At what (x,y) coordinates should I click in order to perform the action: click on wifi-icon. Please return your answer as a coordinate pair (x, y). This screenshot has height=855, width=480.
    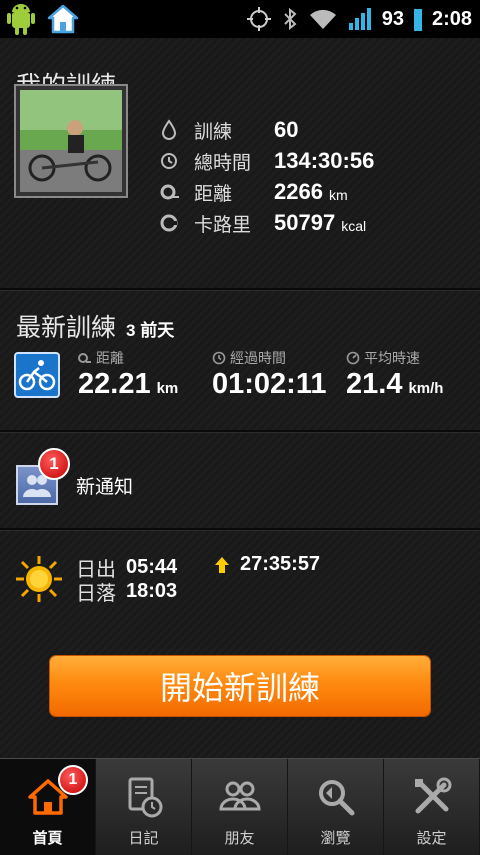
    Looking at the image, I should click on (322, 19).